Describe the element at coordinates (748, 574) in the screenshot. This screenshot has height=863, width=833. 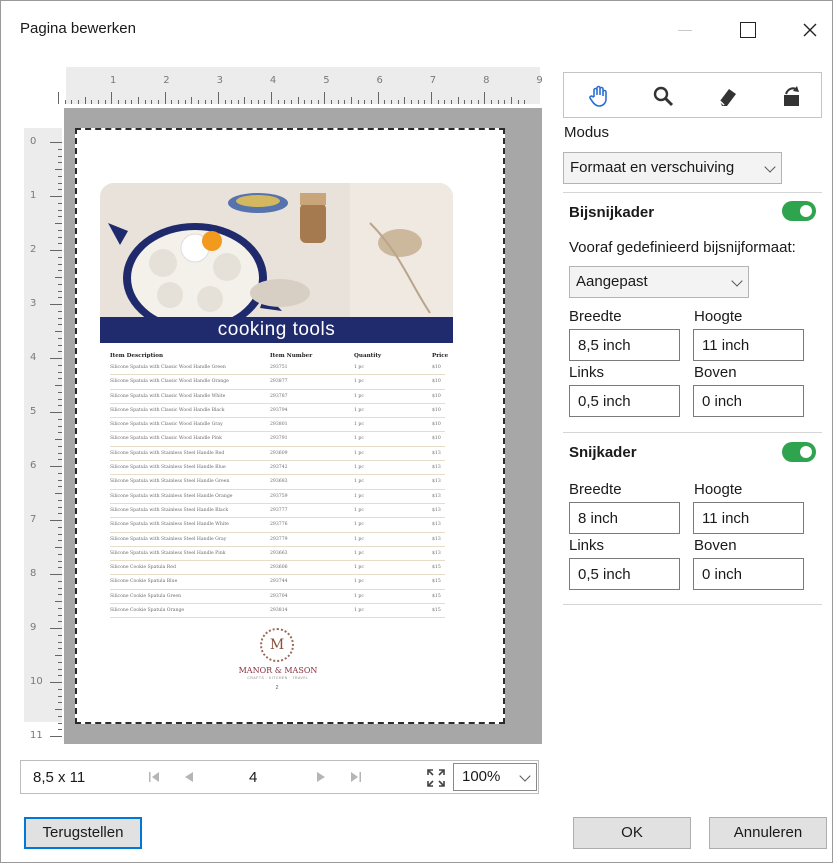
I see `trim-top-field: 0 inch` at that location.